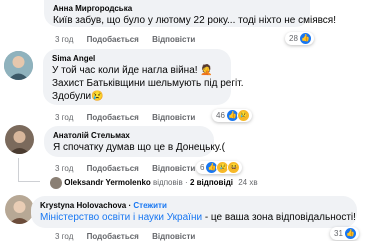 The image size is (390, 241). Describe the element at coordinates (211, 183) in the screenshot. I see `reply-count: 2 відповіді` at that location.